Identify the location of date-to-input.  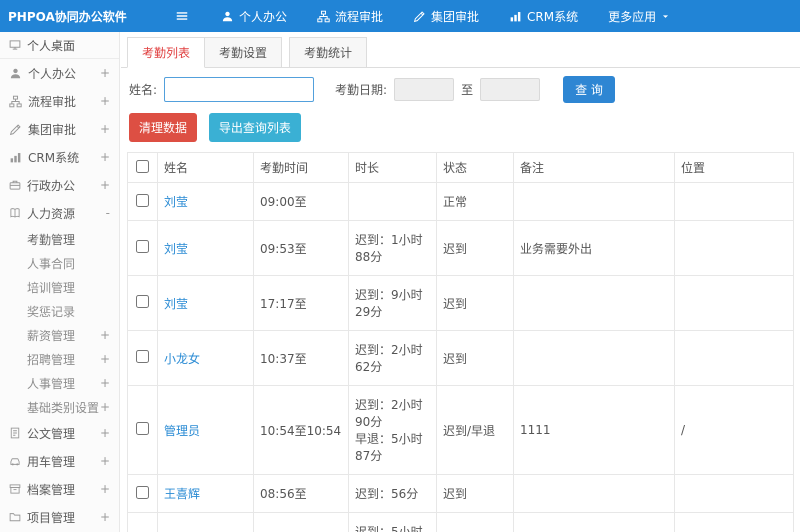
(510, 89).